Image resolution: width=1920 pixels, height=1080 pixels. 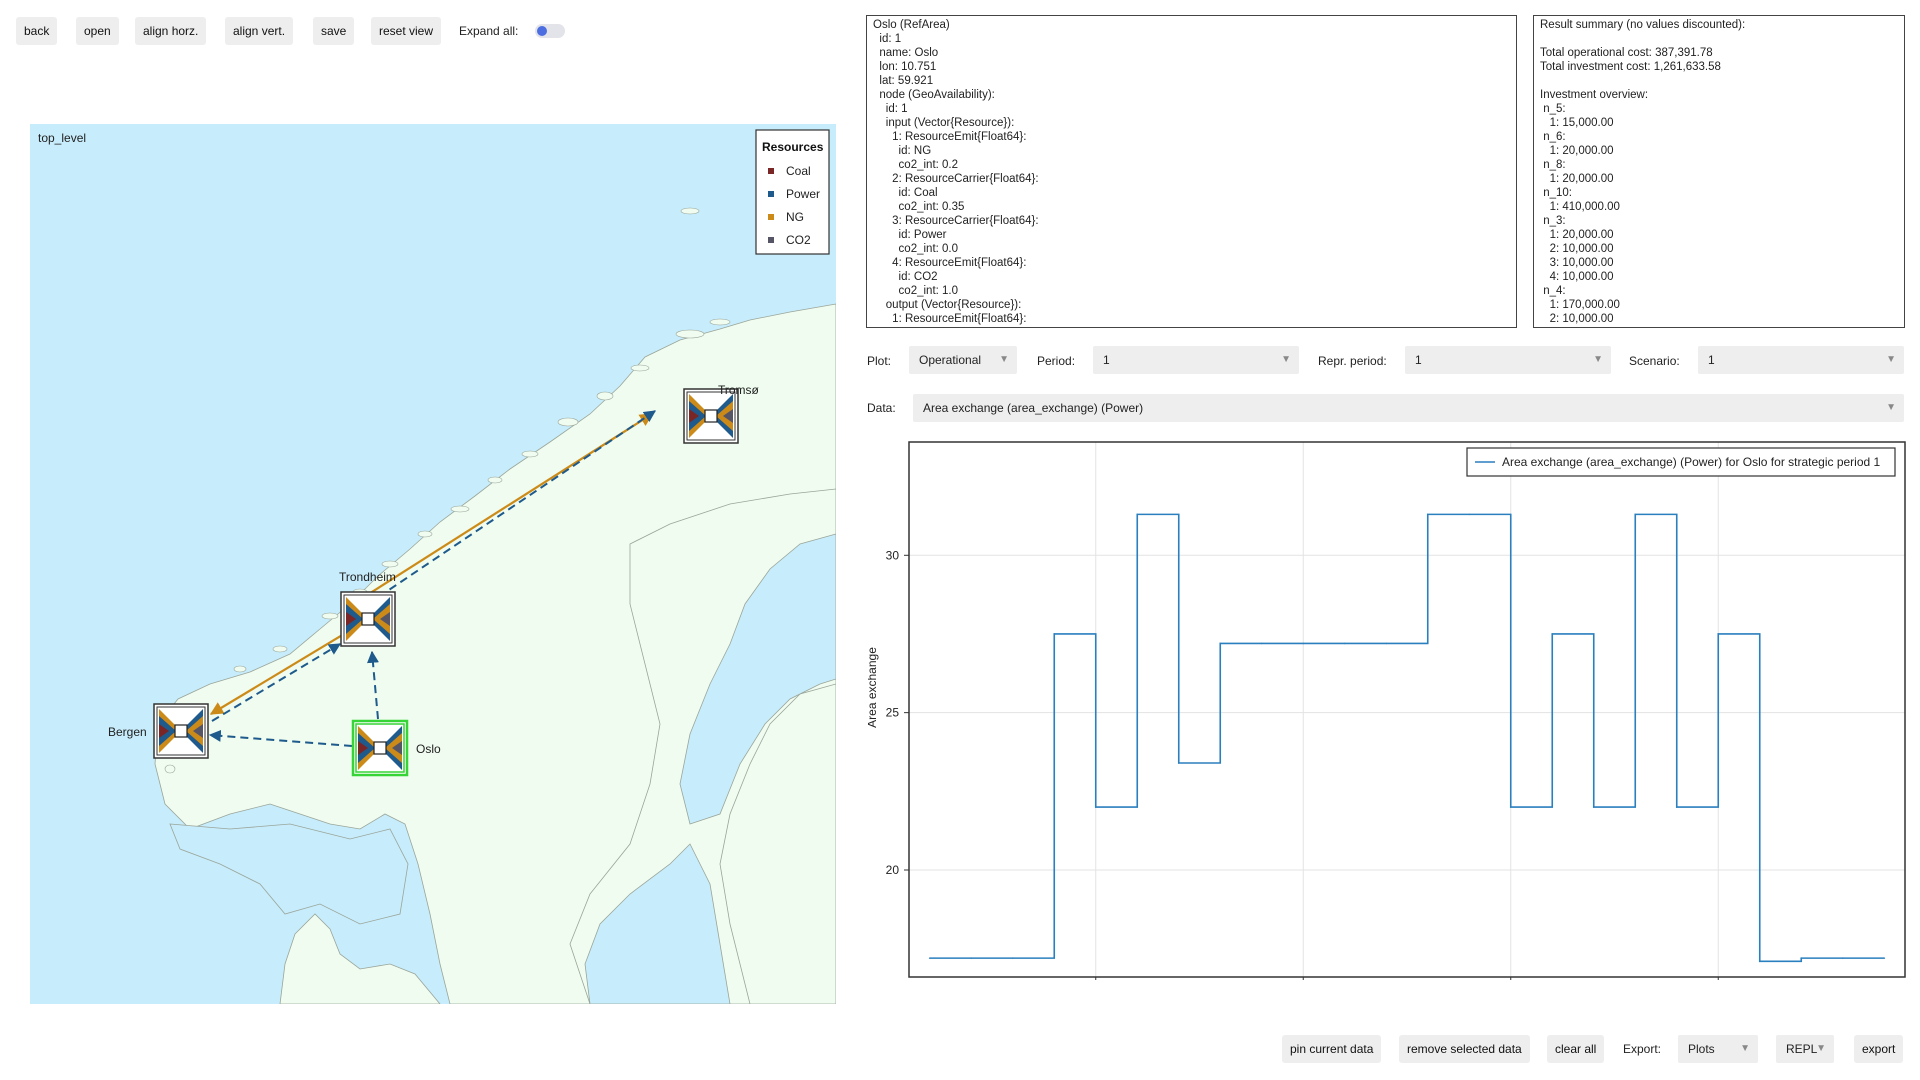 What do you see at coordinates (1106, 360) in the screenshot?
I see `period-select-value: 1` at bounding box center [1106, 360].